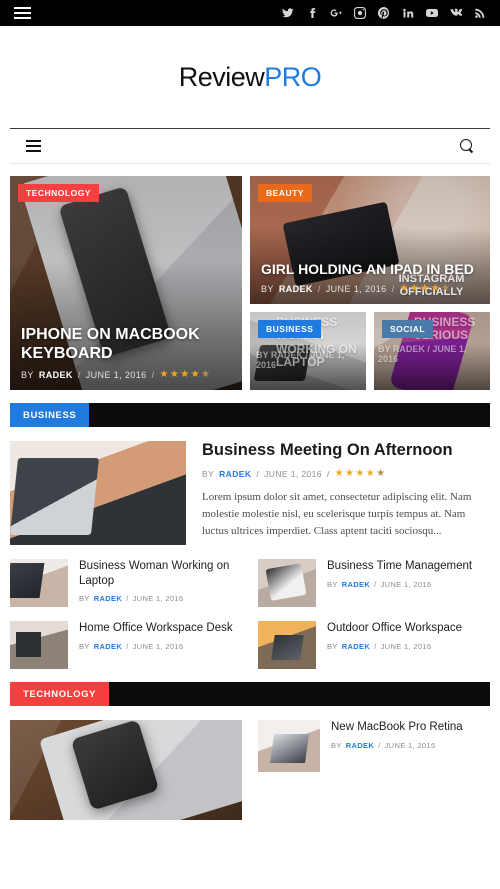  Describe the element at coordinates (431, 13) in the screenshot. I see `youtube-icon` at that location.